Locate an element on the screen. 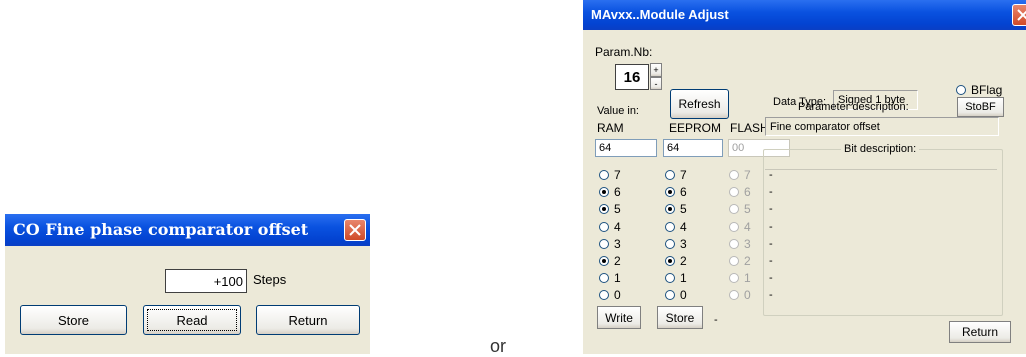 The height and width of the screenshot is (357, 1026). window-title: MAvxx..Module Adjust is located at coordinates (660, 14).